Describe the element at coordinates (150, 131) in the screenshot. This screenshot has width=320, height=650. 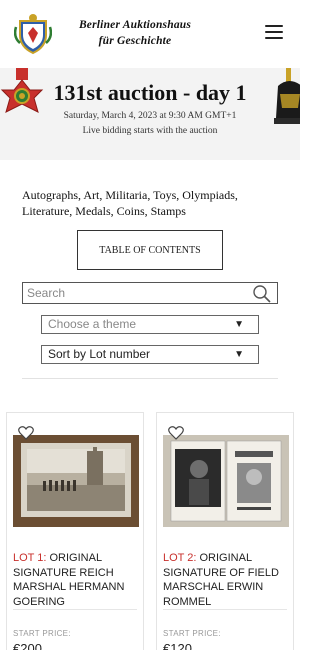
I see `live-bidding-note: Live bidding starts with the auction` at that location.